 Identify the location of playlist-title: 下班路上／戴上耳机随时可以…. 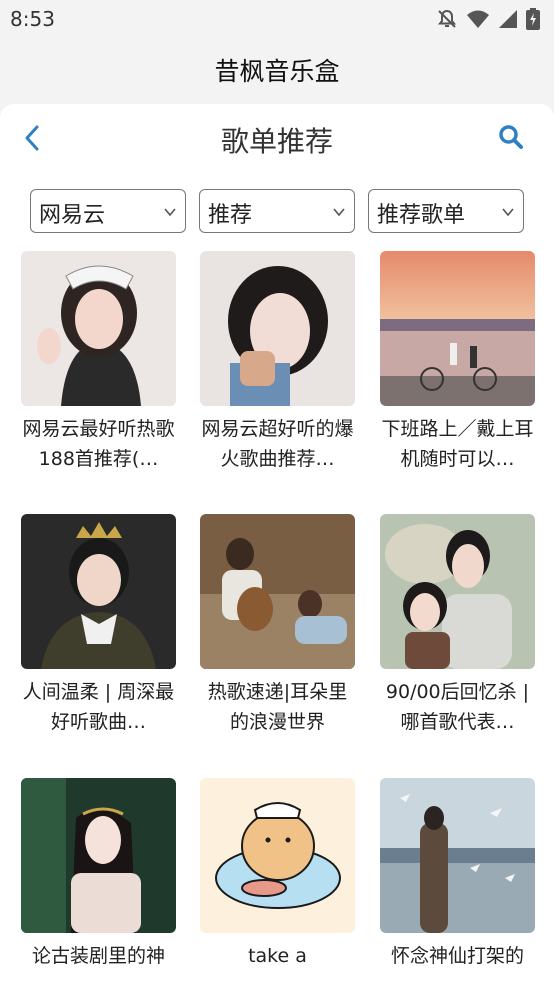
(457, 444).